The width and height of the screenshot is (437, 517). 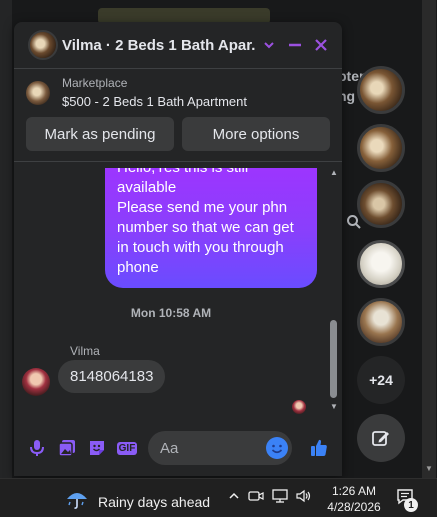 I want to click on message-input: Aa, so click(x=220, y=448).